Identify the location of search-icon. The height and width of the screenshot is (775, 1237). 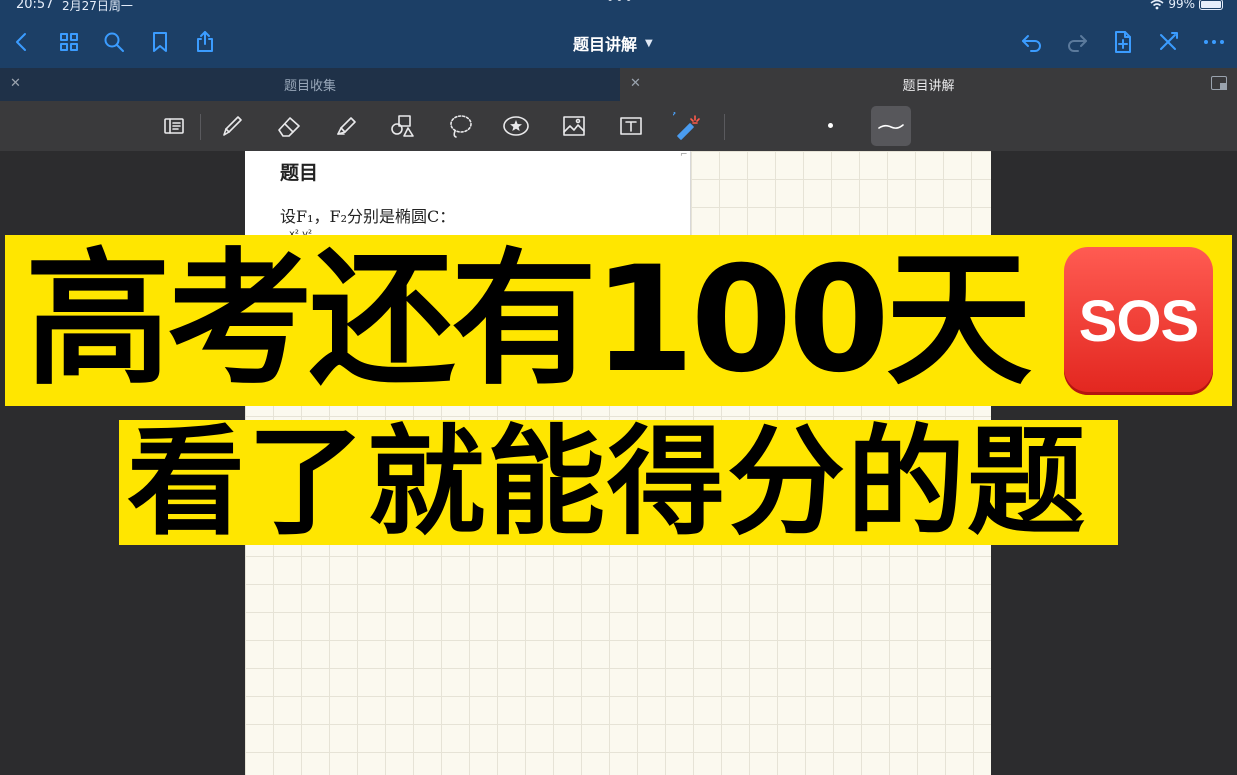
(114, 42).